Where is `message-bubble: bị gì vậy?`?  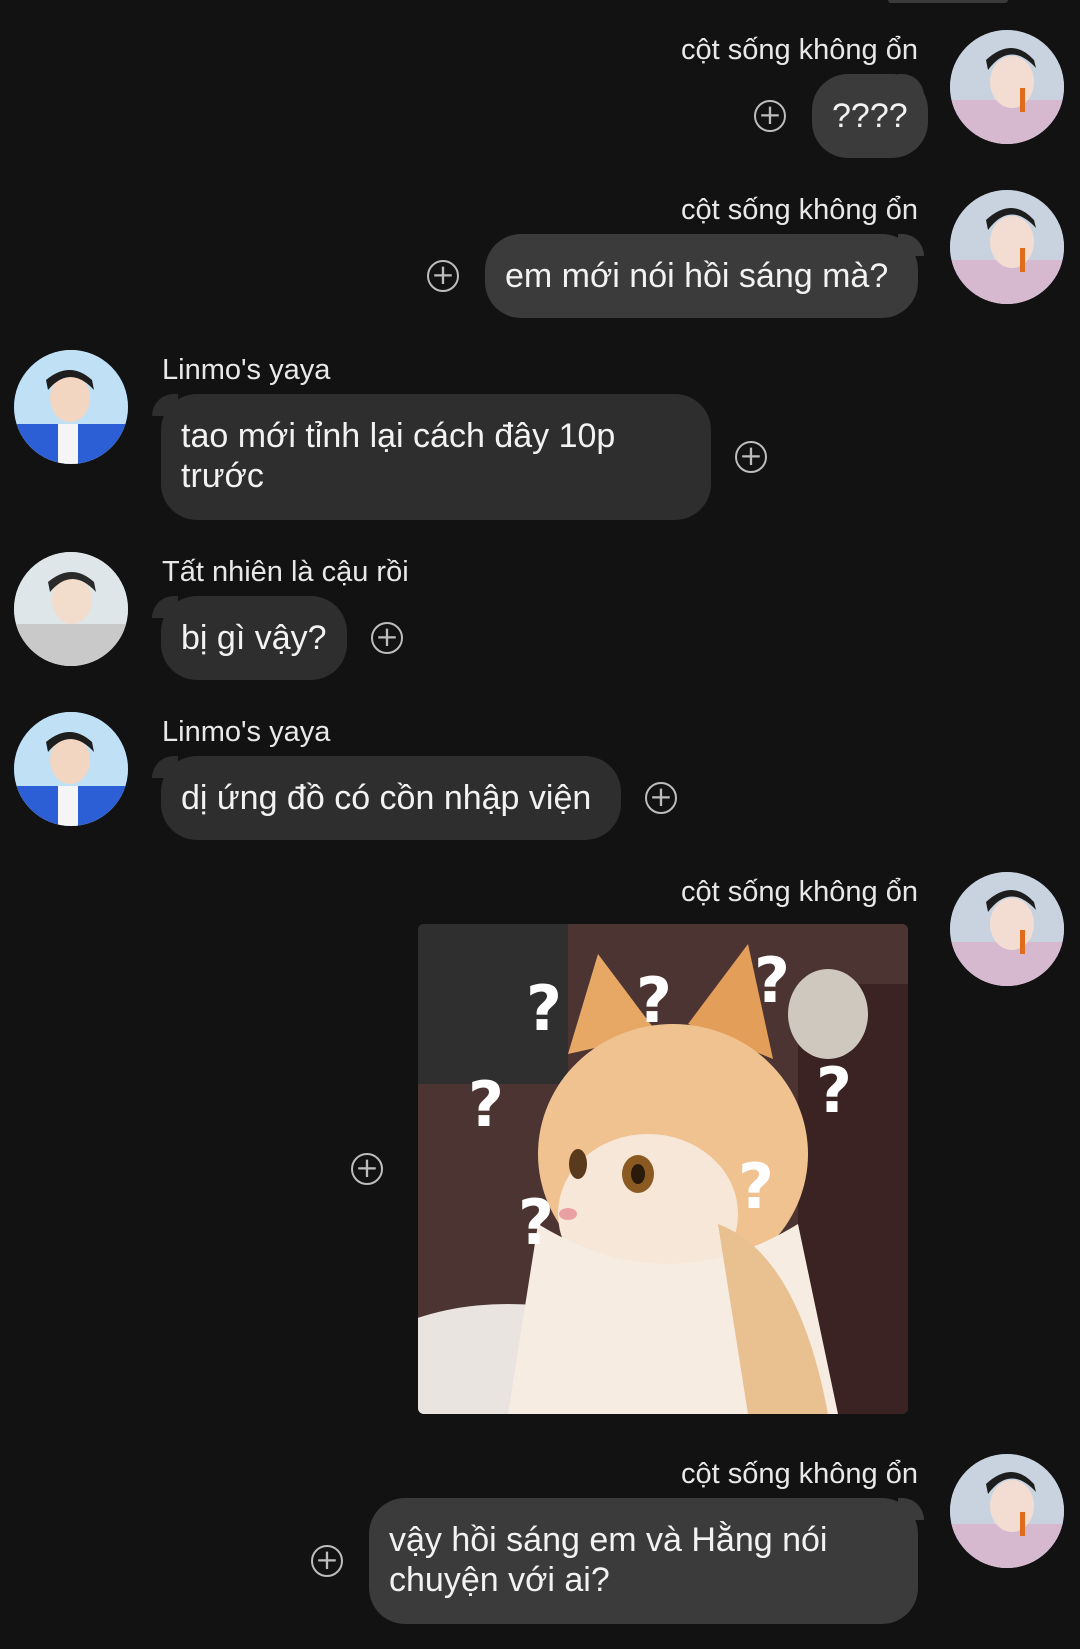
message-bubble: bị gì vậy? is located at coordinates (254, 638).